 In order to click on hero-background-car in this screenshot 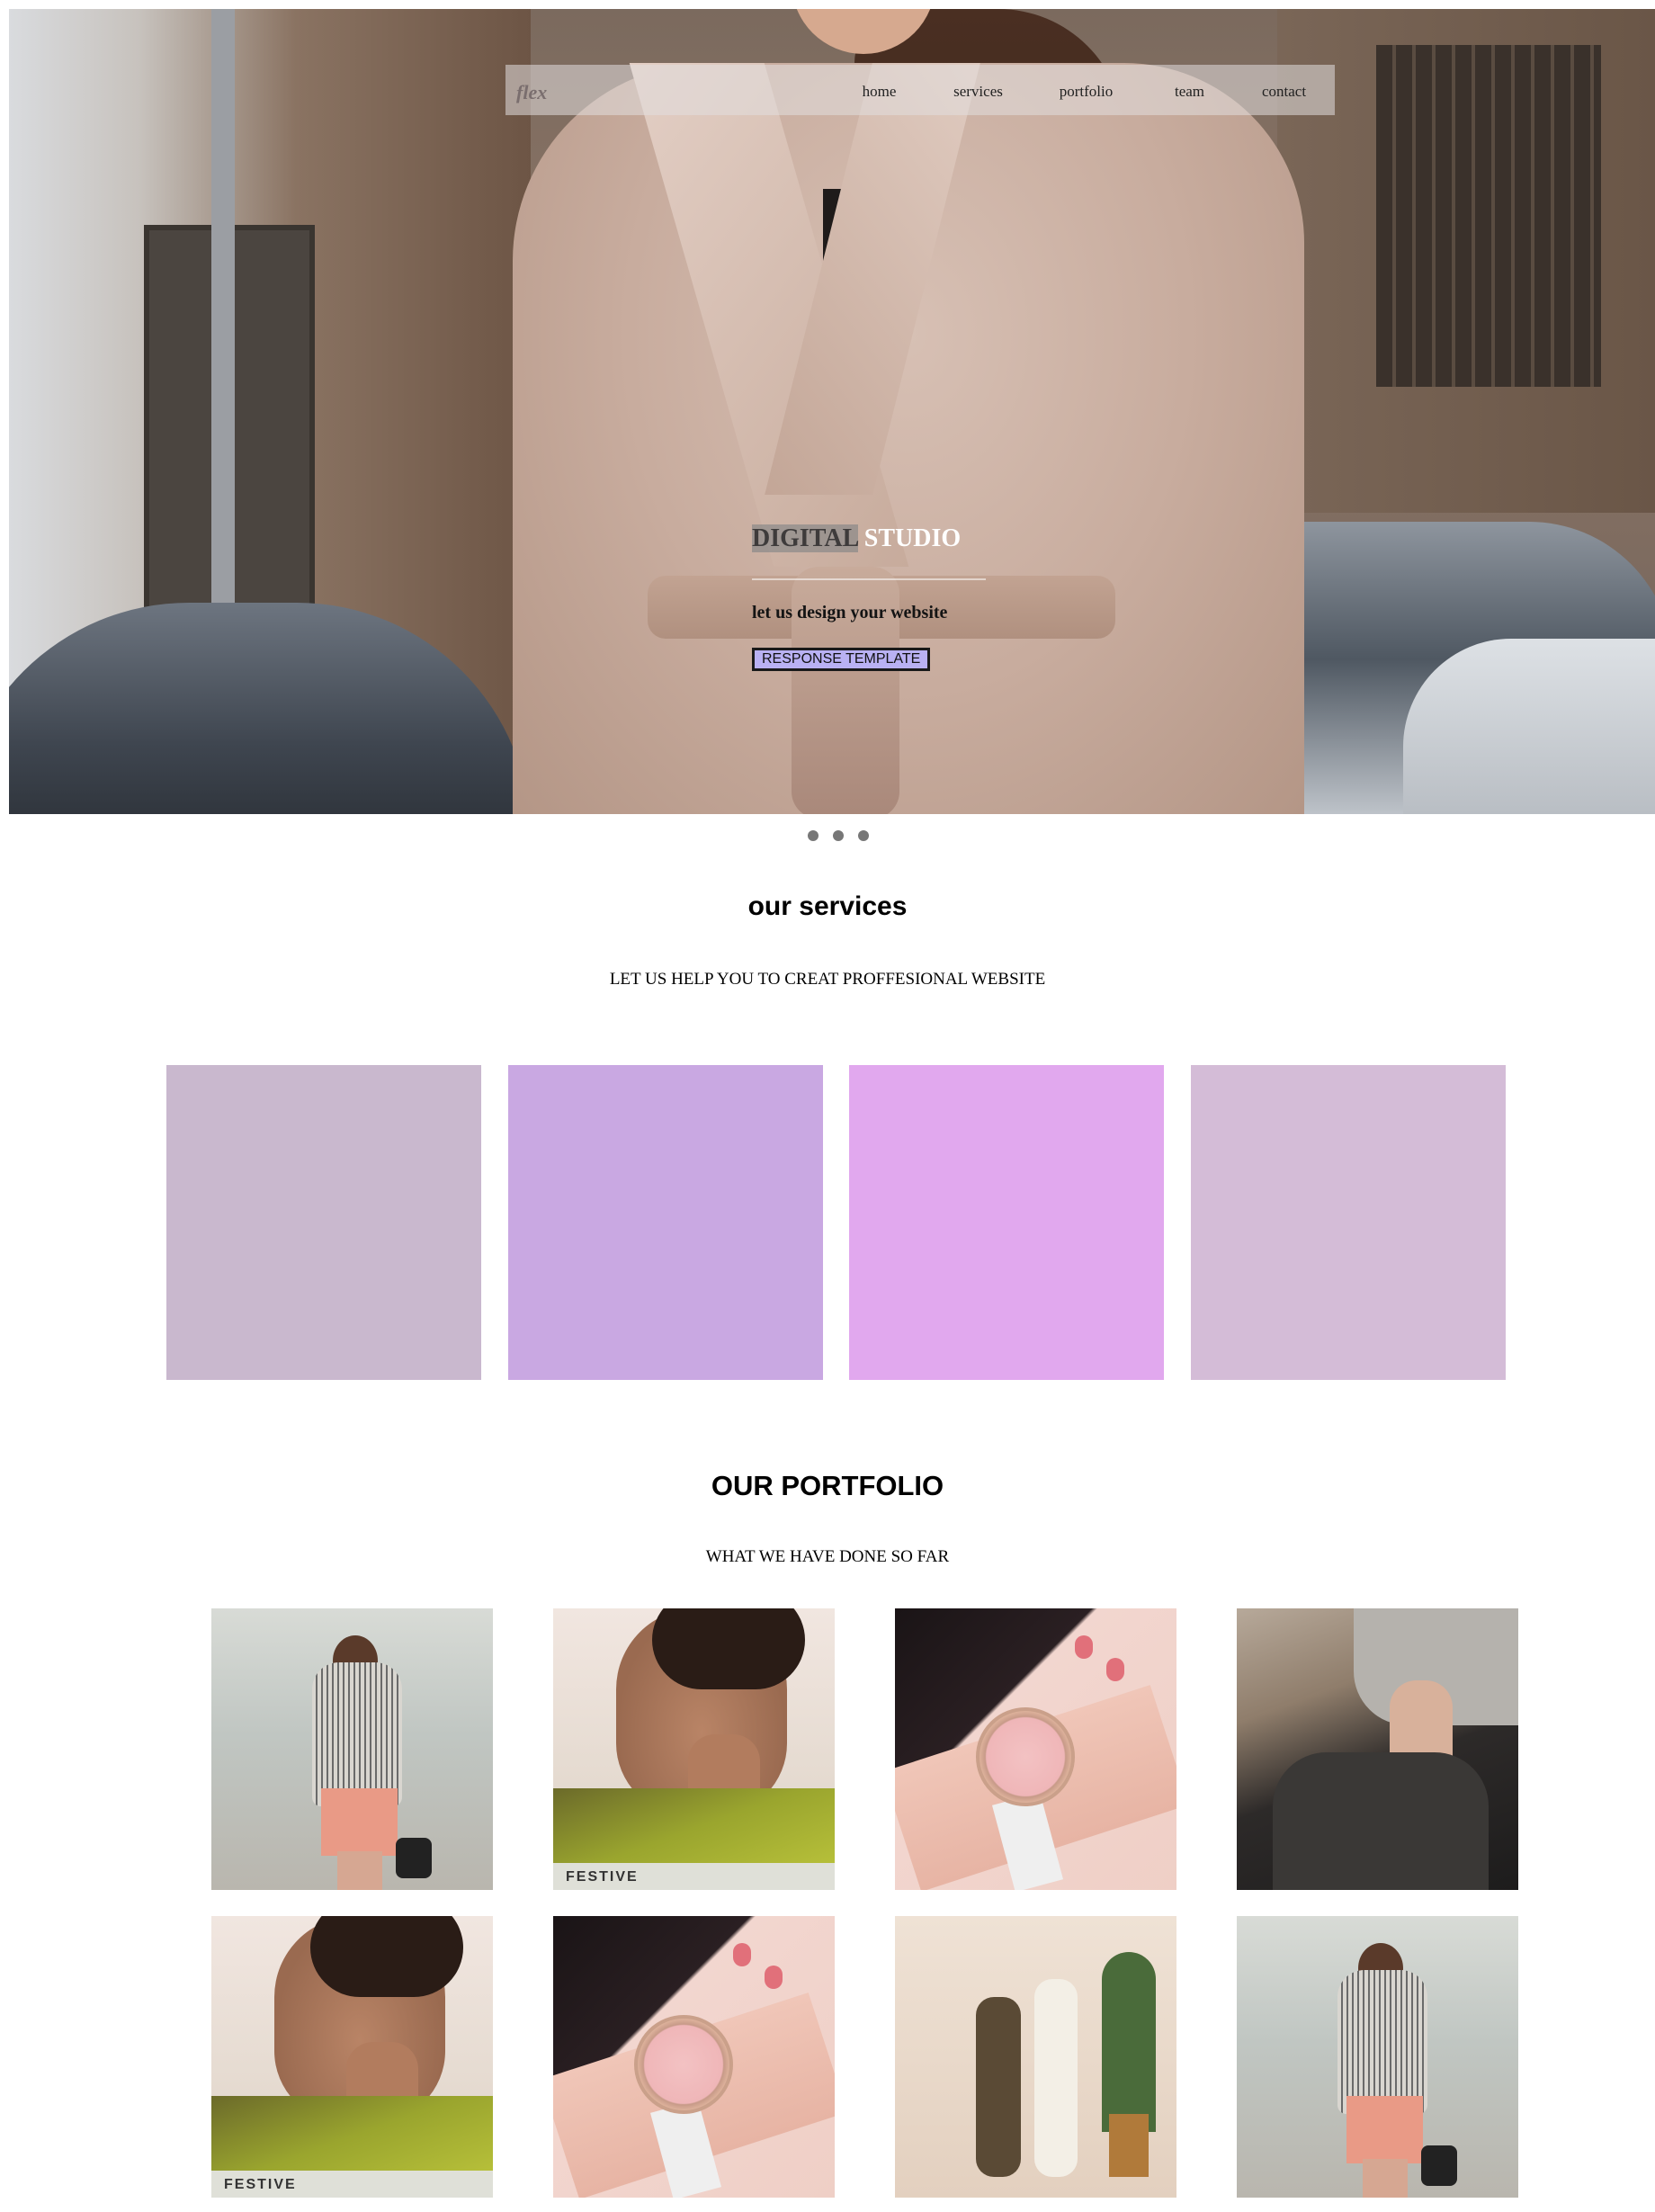, I will do `click(1529, 726)`.